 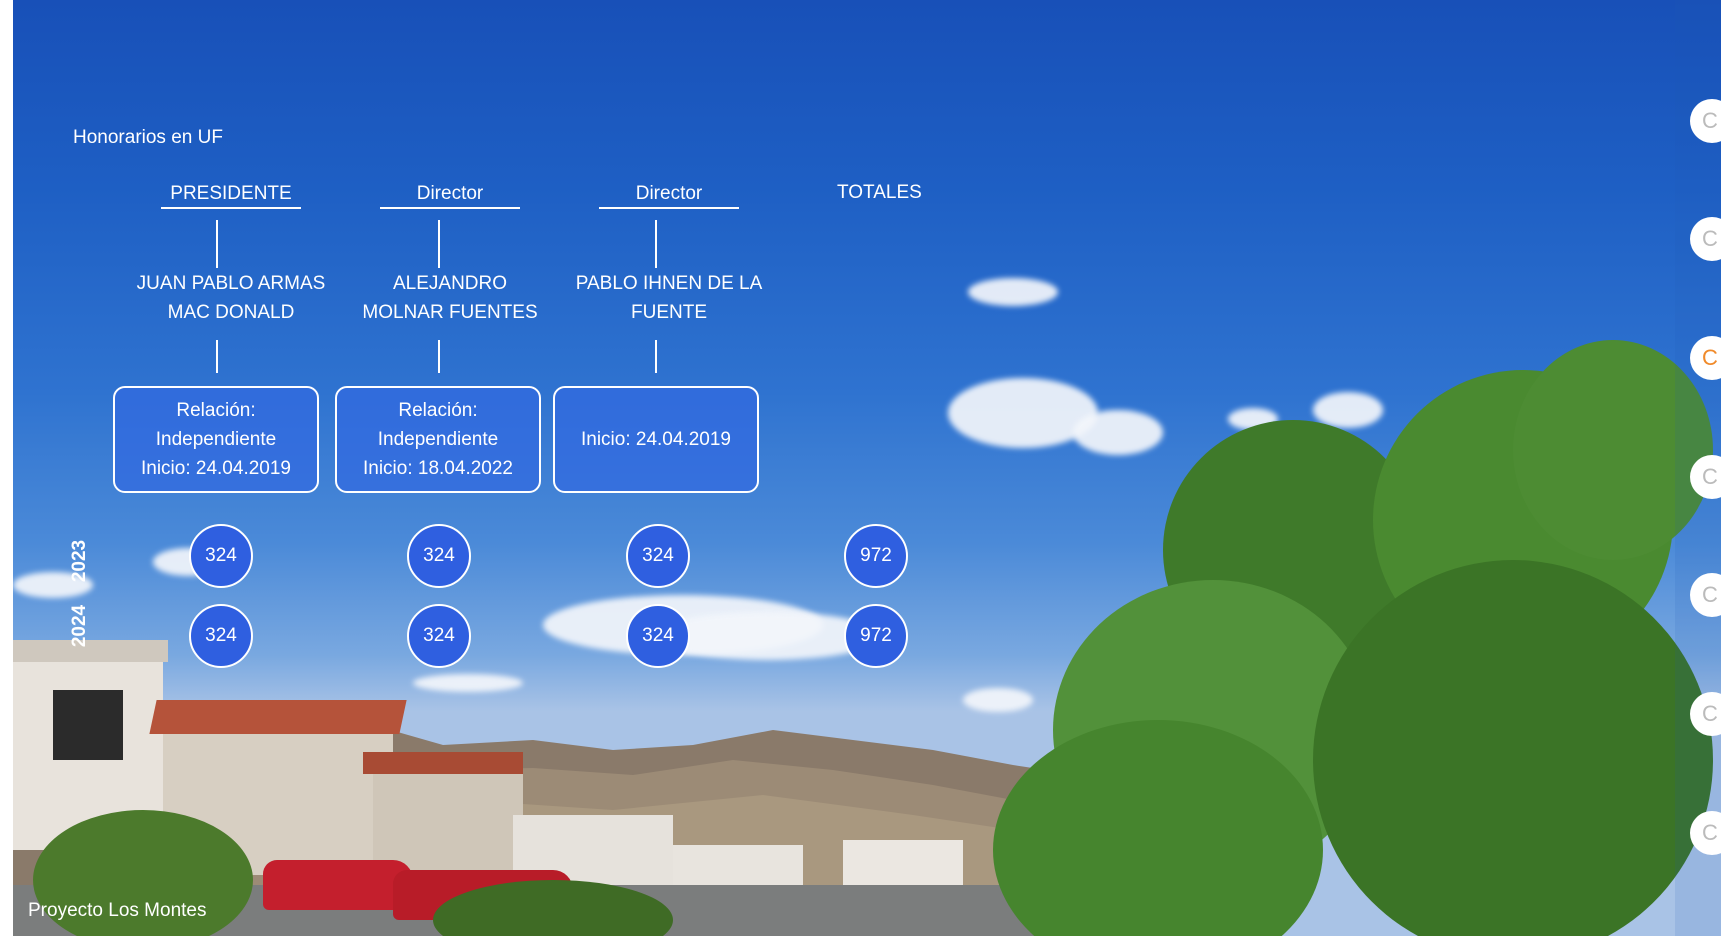 What do you see at coordinates (148, 137) in the screenshot?
I see `section-title: Honorarios en UF` at bounding box center [148, 137].